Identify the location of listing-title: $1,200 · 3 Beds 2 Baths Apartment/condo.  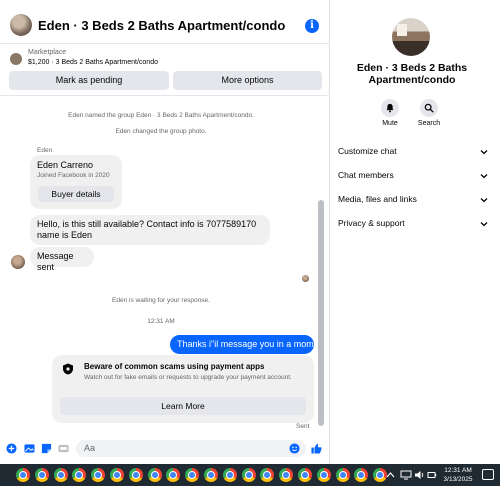
(93, 62).